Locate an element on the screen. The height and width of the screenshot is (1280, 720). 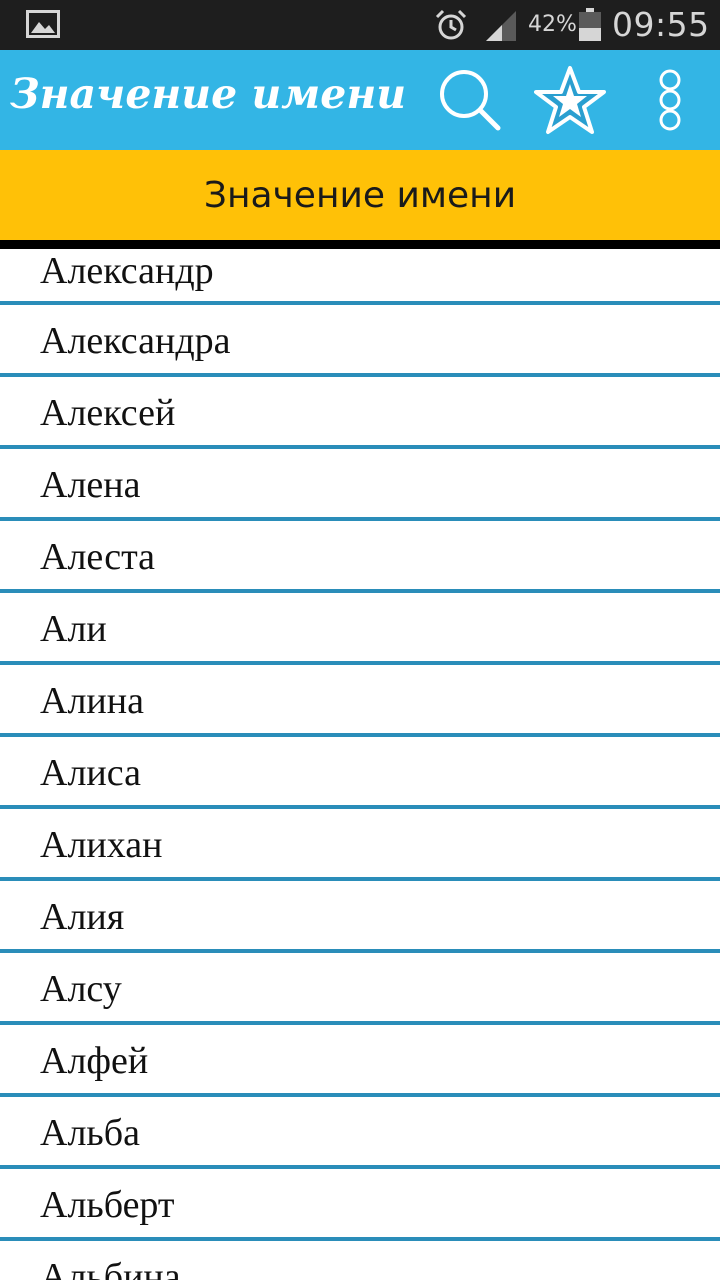
list-item: Алиса is located at coordinates (360, 773).